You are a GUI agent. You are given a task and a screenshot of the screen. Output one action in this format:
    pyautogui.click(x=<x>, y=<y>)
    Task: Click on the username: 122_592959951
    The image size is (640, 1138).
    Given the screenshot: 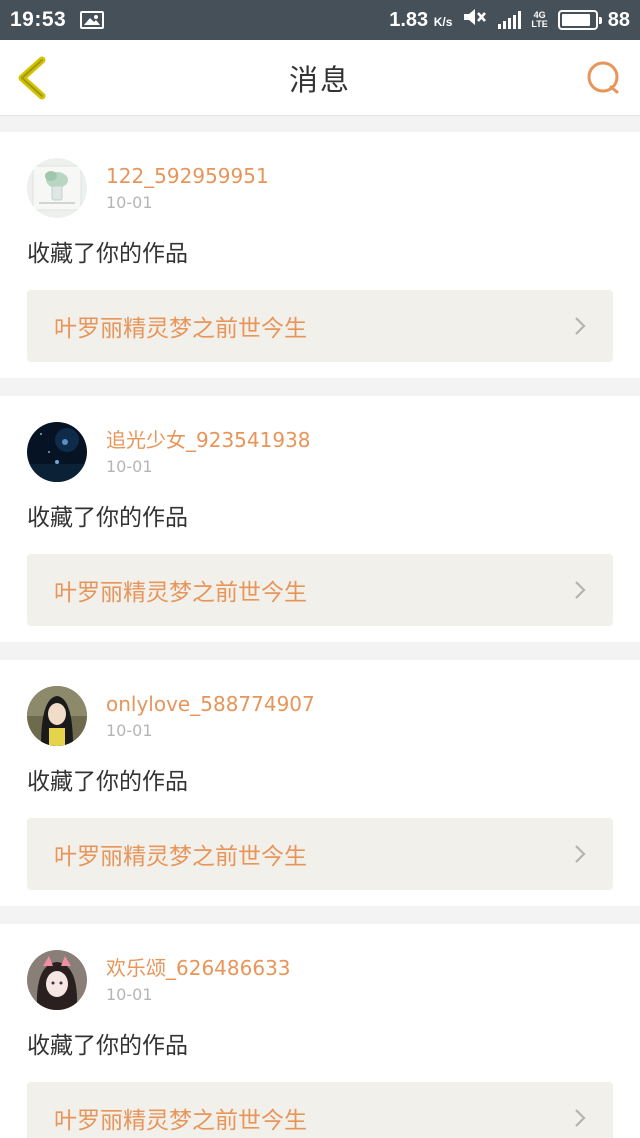 What is the action you would take?
    pyautogui.click(x=187, y=176)
    